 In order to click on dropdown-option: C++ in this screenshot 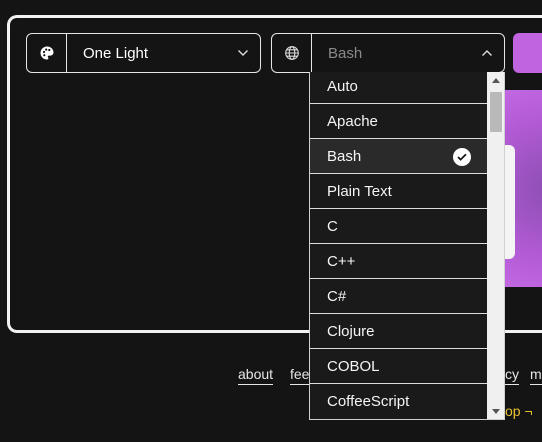, I will do `click(398, 261)`.